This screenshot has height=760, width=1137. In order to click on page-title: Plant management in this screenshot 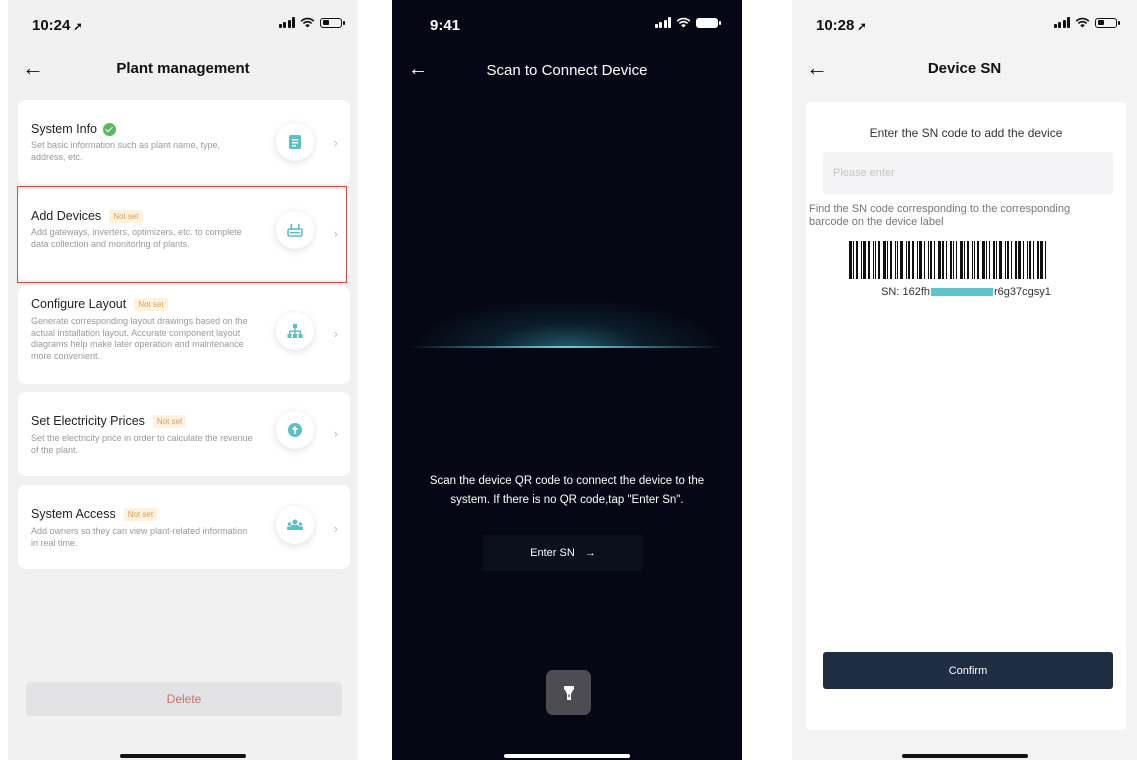, I will do `click(183, 68)`.